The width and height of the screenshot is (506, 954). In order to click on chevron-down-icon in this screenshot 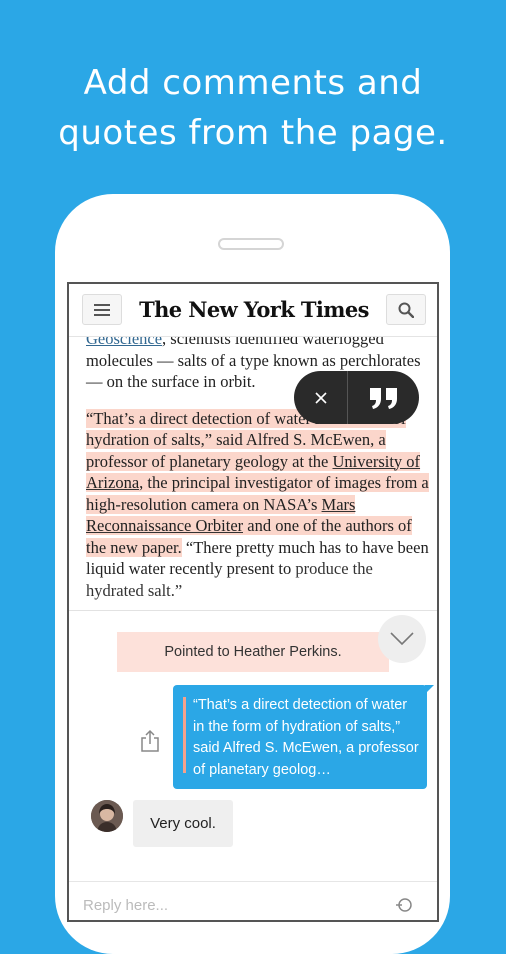, I will do `click(402, 639)`.